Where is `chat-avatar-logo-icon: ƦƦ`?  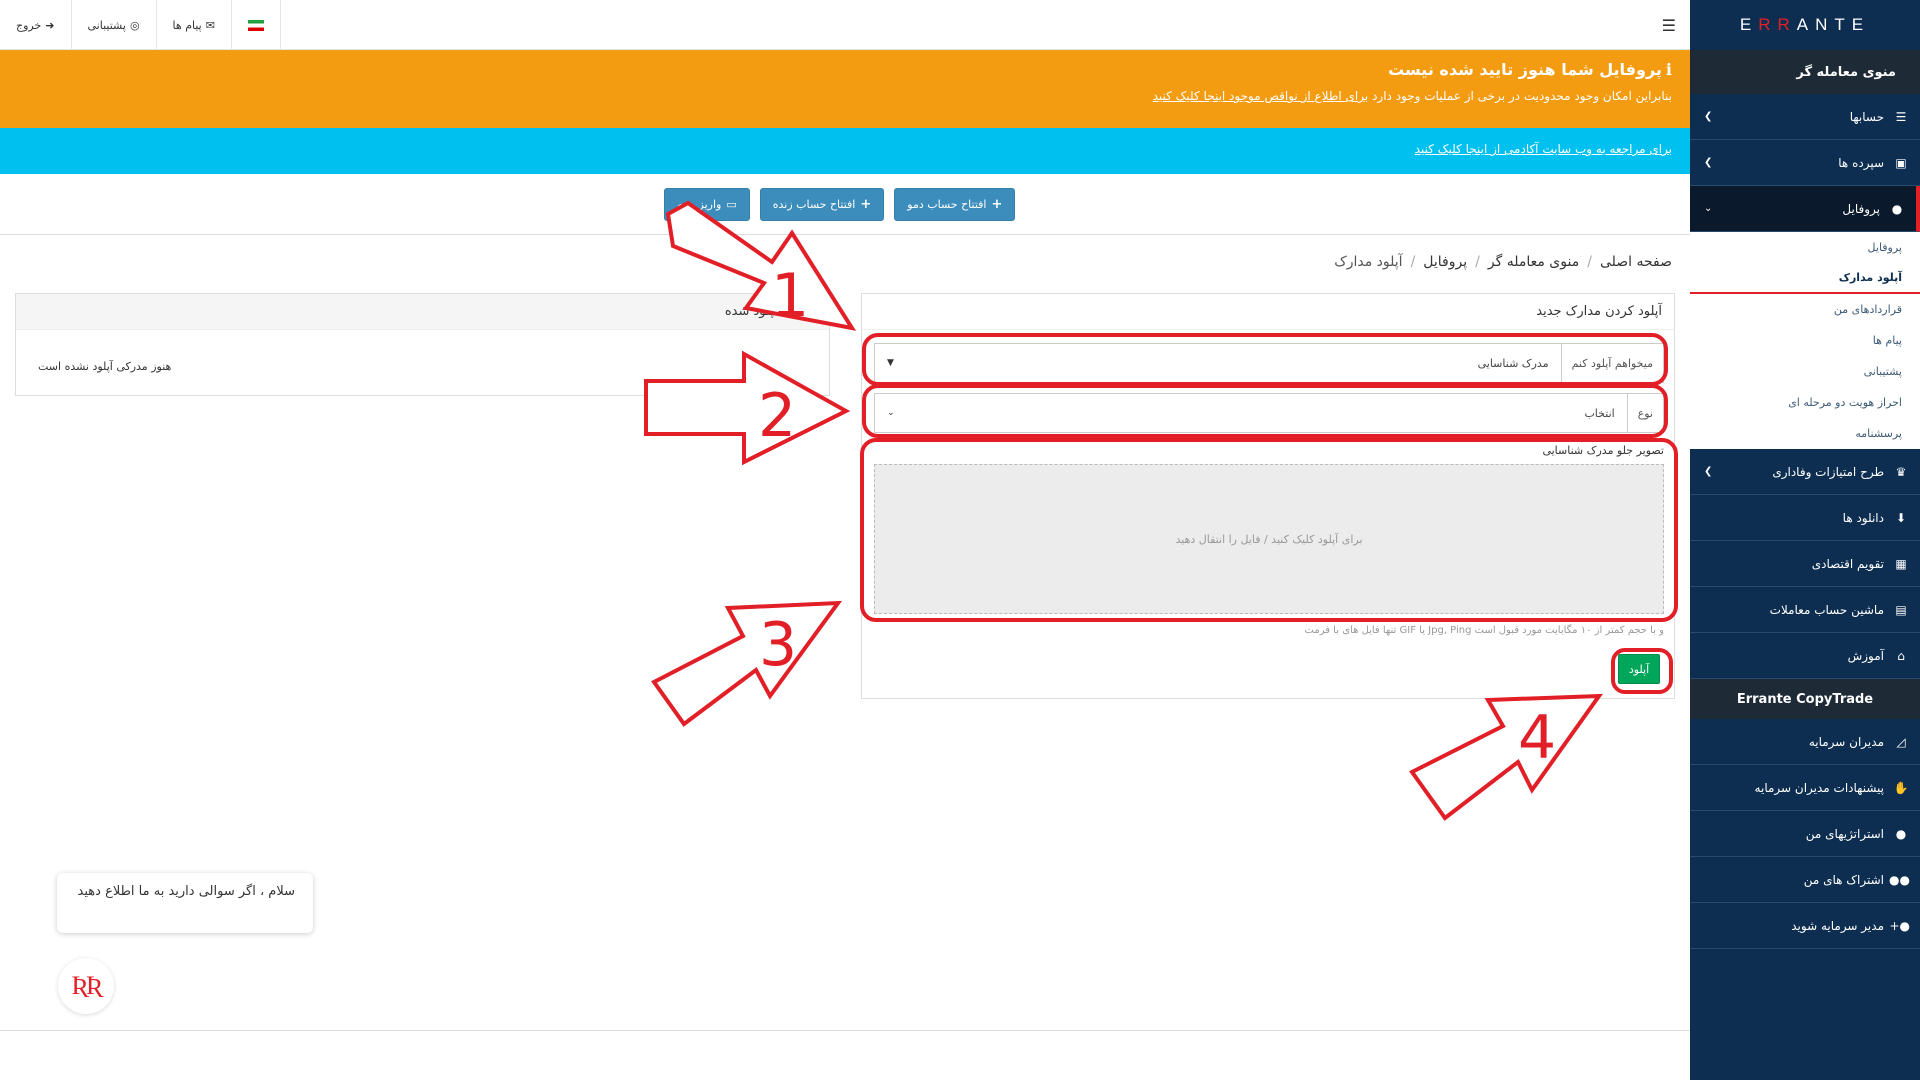 chat-avatar-logo-icon: ƦƦ is located at coordinates (86, 986).